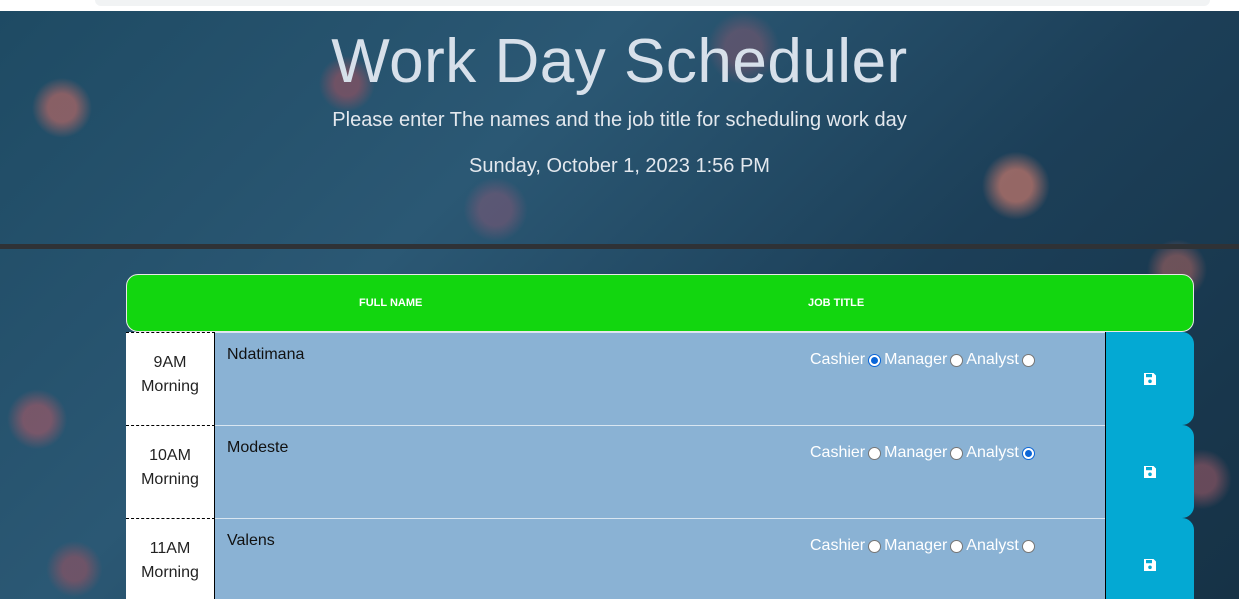 Image resolution: width=1239 pixels, height=599 pixels. What do you see at coordinates (257, 448) in the screenshot?
I see `full-name-text: Modeste` at bounding box center [257, 448].